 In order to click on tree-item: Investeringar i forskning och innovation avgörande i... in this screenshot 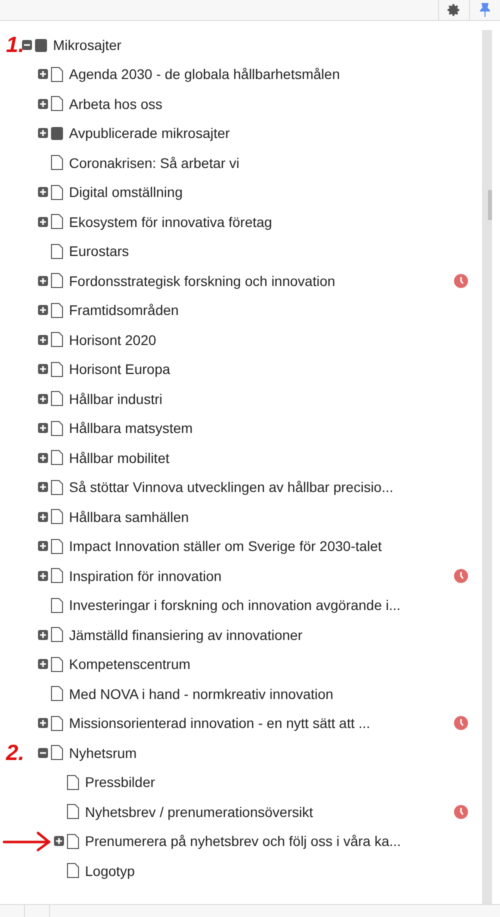, I will do `click(272, 605)`.